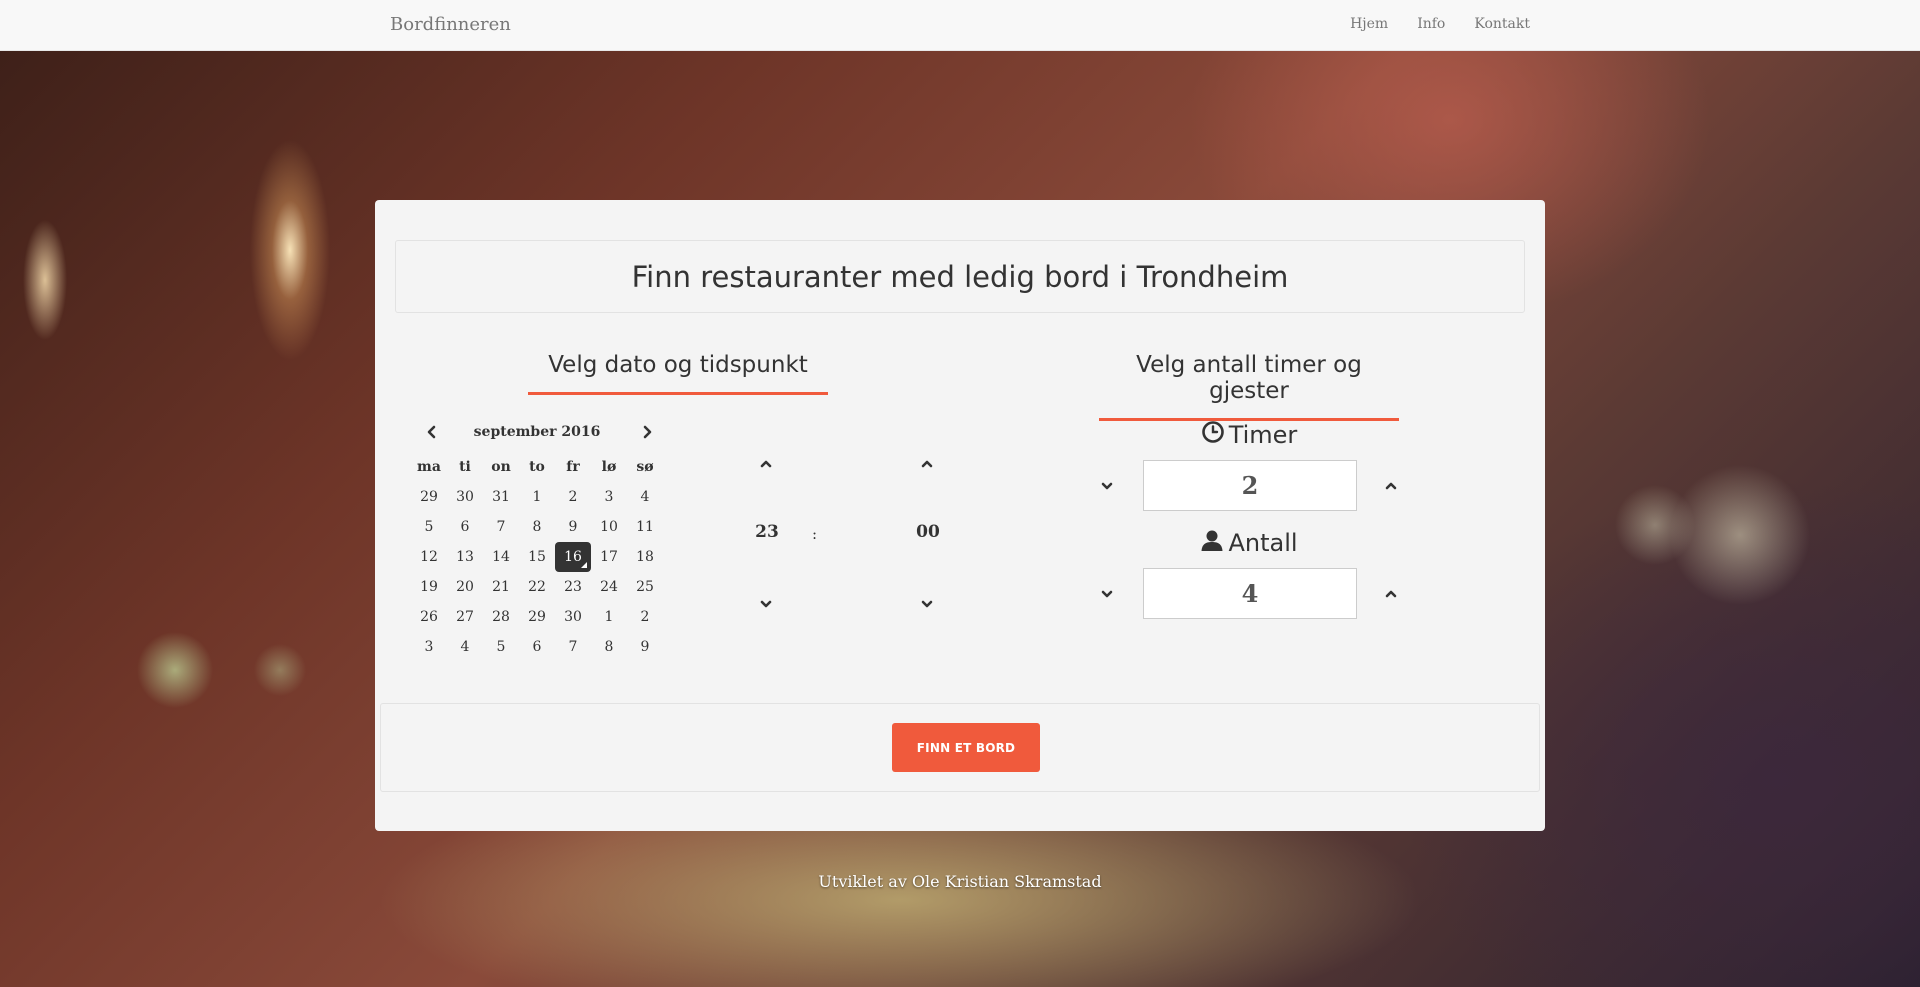 The width and height of the screenshot is (1920, 987). What do you see at coordinates (501, 497) in the screenshot?
I see `calendar-day: 31` at bounding box center [501, 497].